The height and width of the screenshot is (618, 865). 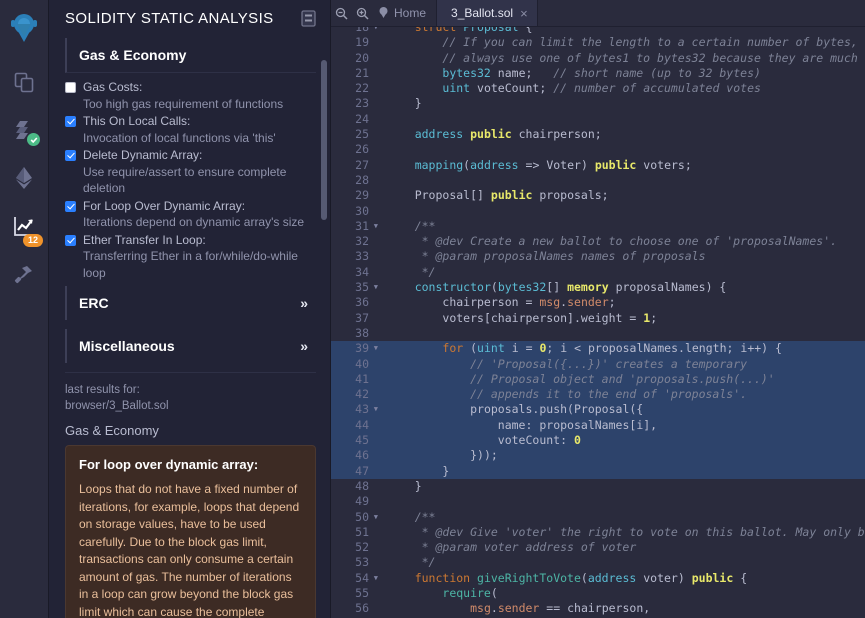 What do you see at coordinates (366, 409) in the screenshot?
I see `line-number: 43 ▼` at bounding box center [366, 409].